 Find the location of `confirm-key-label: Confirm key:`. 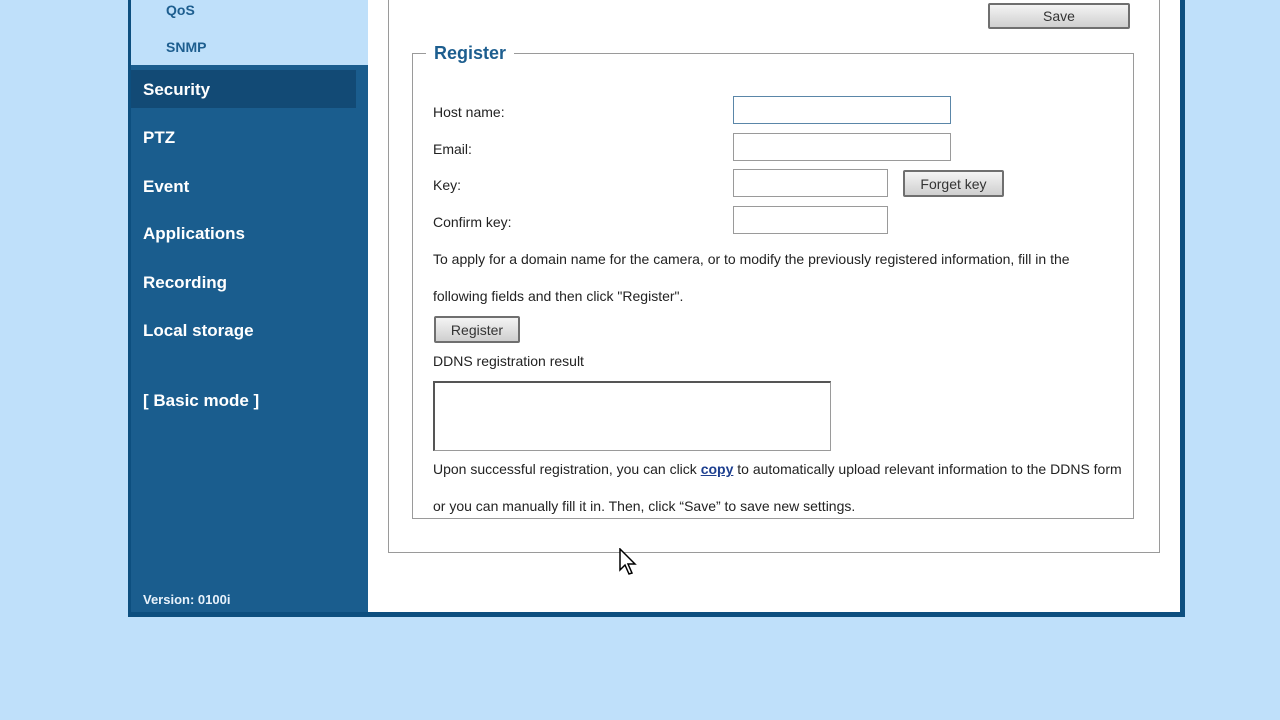

confirm-key-label: Confirm key: is located at coordinates (472, 222).